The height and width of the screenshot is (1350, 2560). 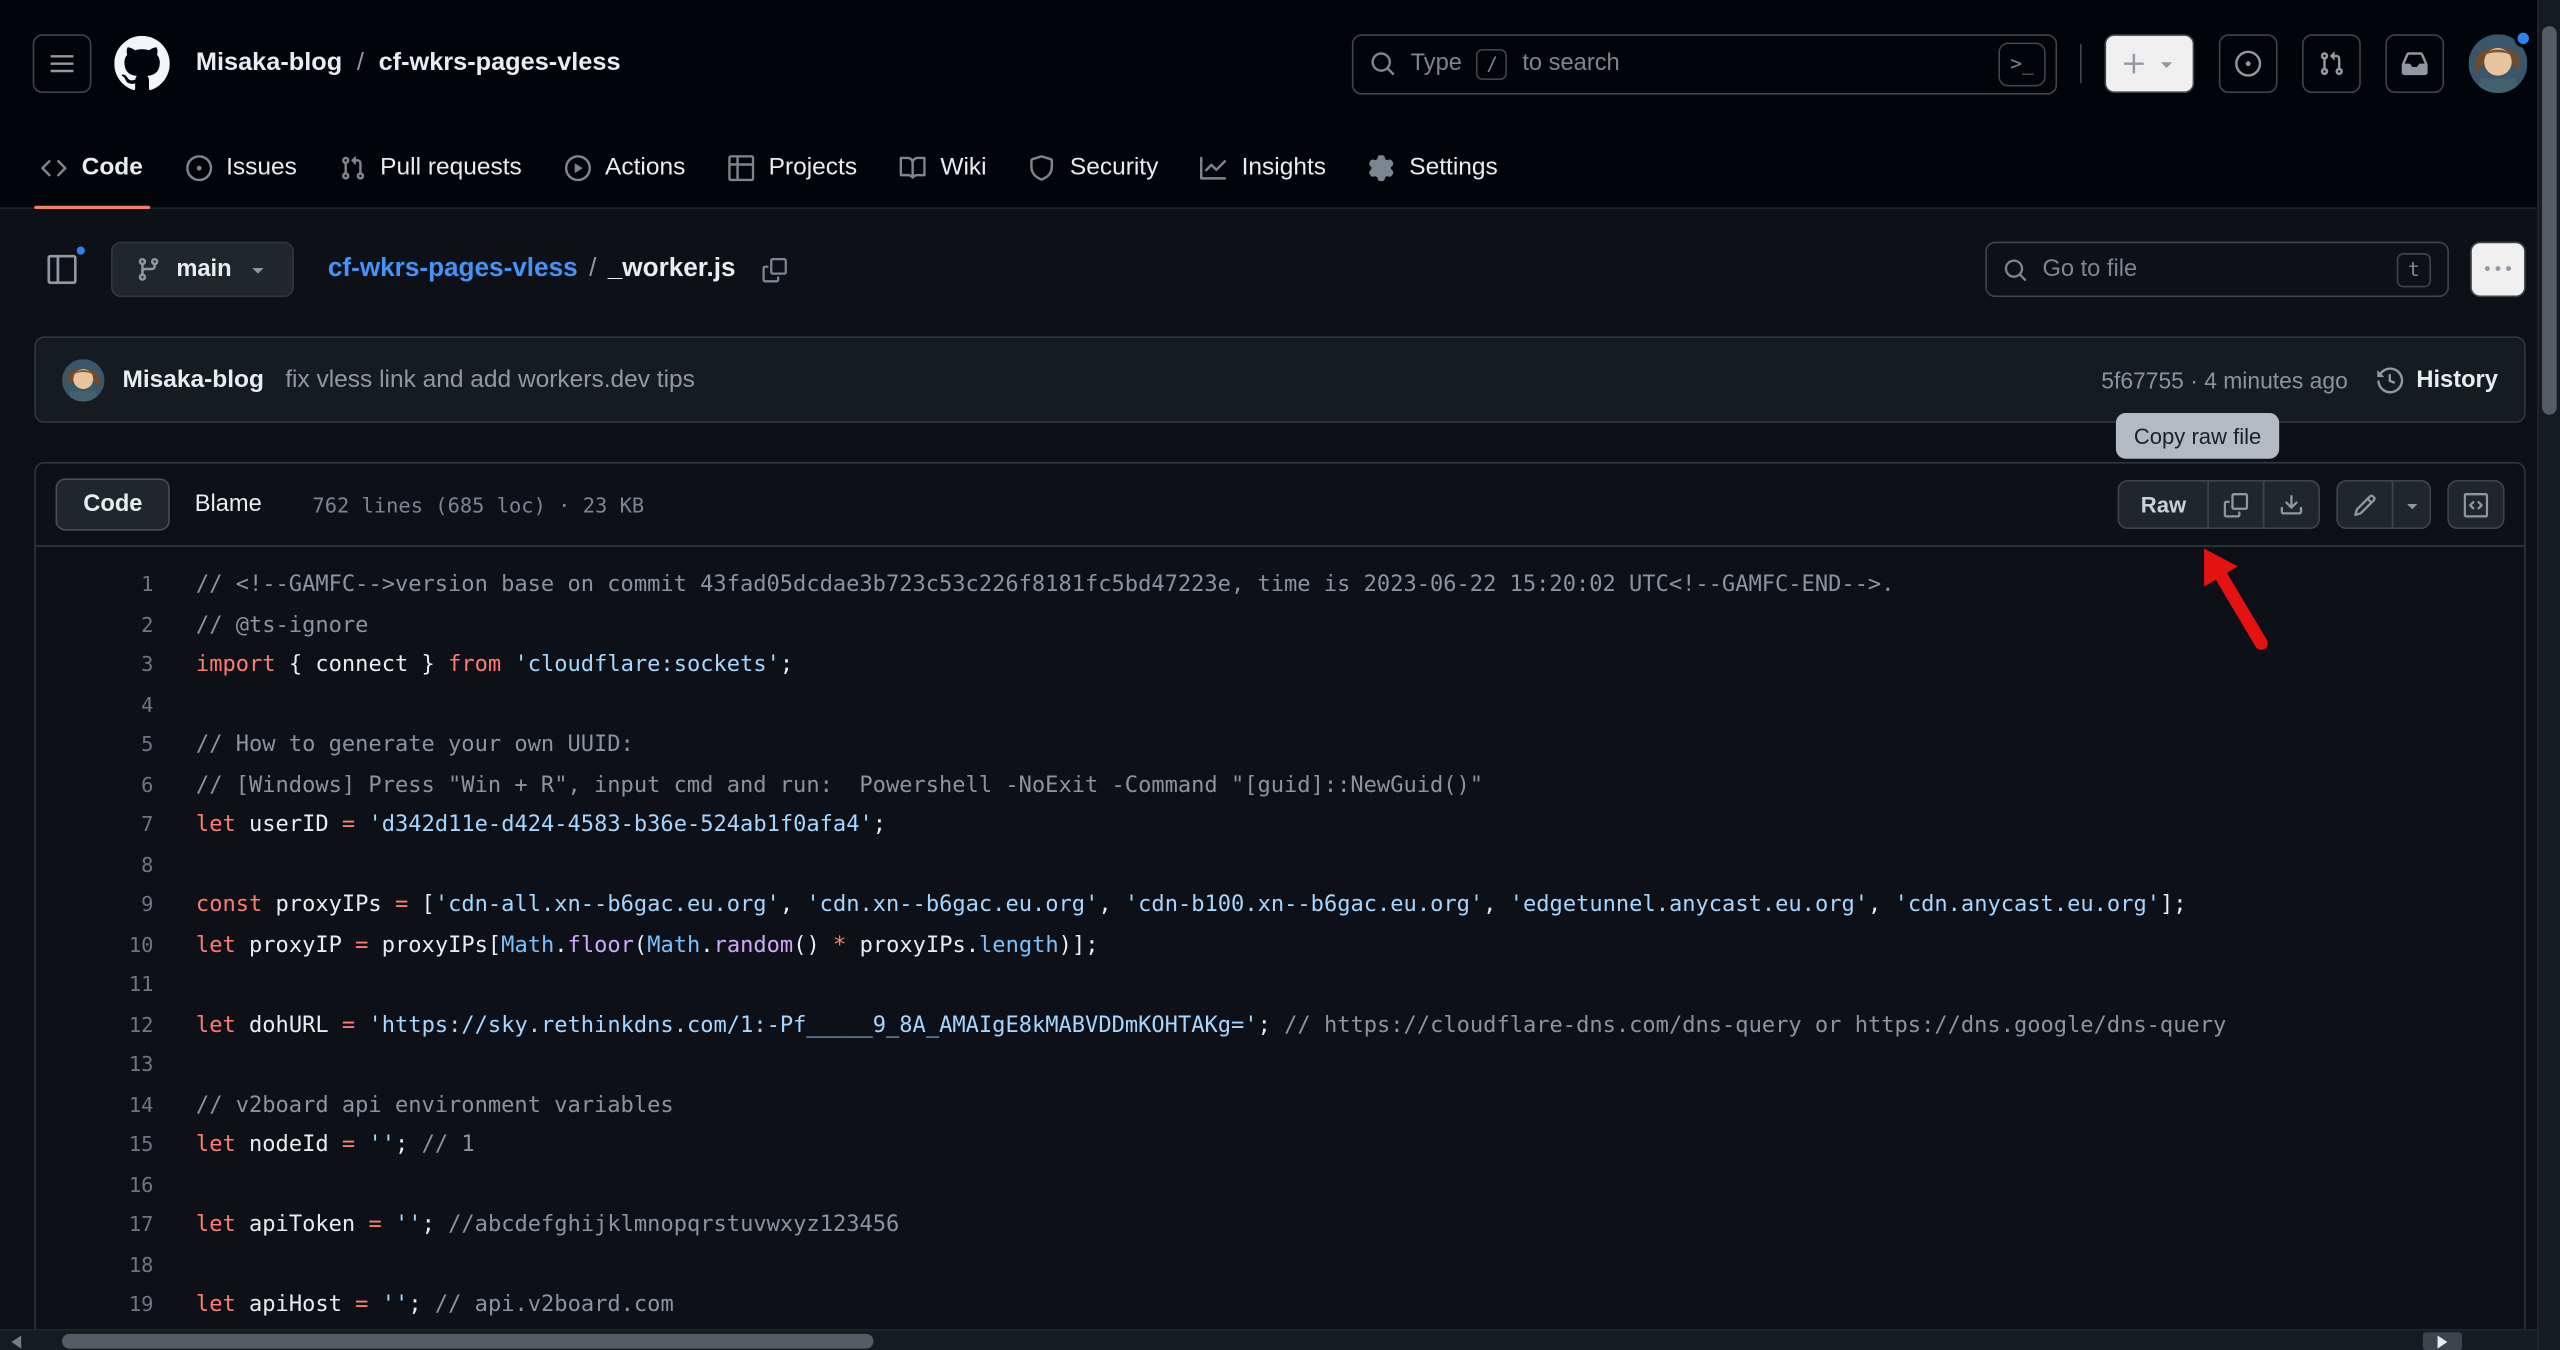 I want to click on play-icon, so click(x=577, y=167).